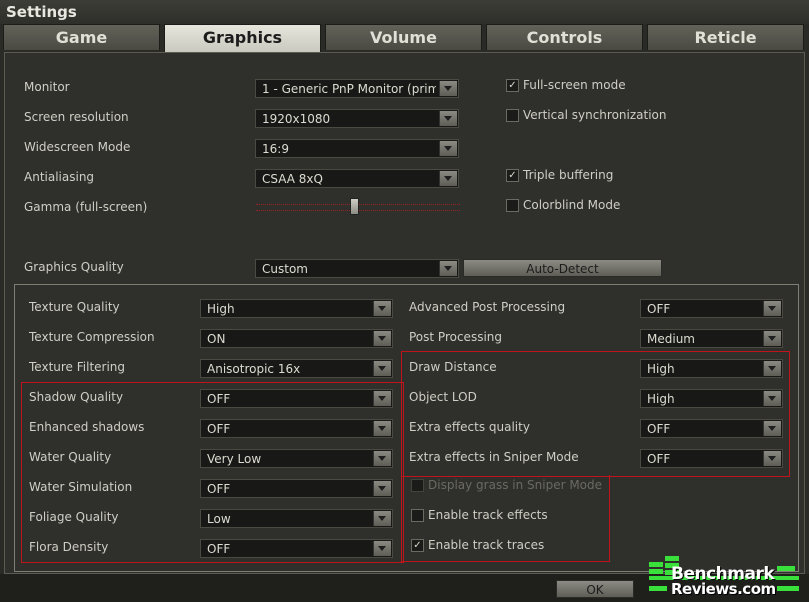  What do you see at coordinates (296, 338) in the screenshot?
I see `texture-compression-select: ON` at bounding box center [296, 338].